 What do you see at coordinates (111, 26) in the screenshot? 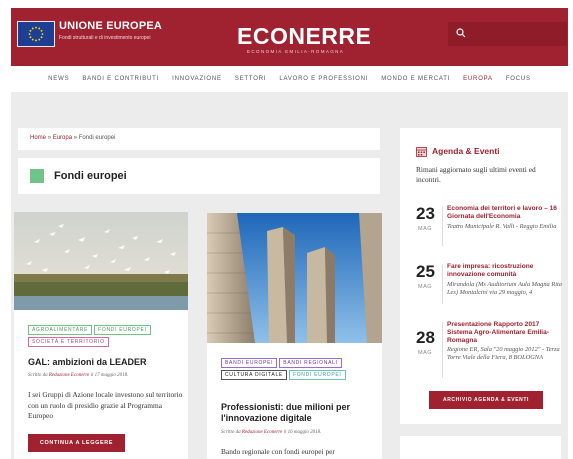
I see `eu-title: UNIONE EUROPEA` at bounding box center [111, 26].